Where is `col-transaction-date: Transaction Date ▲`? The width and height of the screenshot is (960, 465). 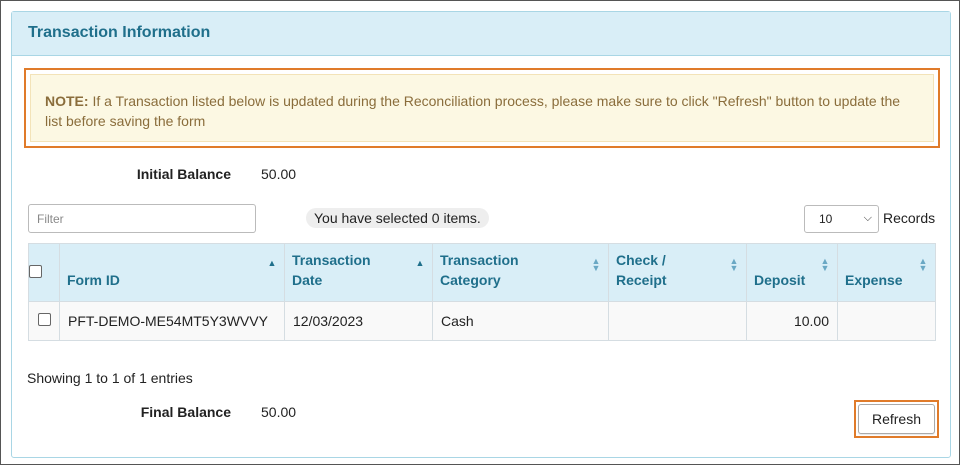
col-transaction-date: Transaction Date ▲ is located at coordinates (358, 272).